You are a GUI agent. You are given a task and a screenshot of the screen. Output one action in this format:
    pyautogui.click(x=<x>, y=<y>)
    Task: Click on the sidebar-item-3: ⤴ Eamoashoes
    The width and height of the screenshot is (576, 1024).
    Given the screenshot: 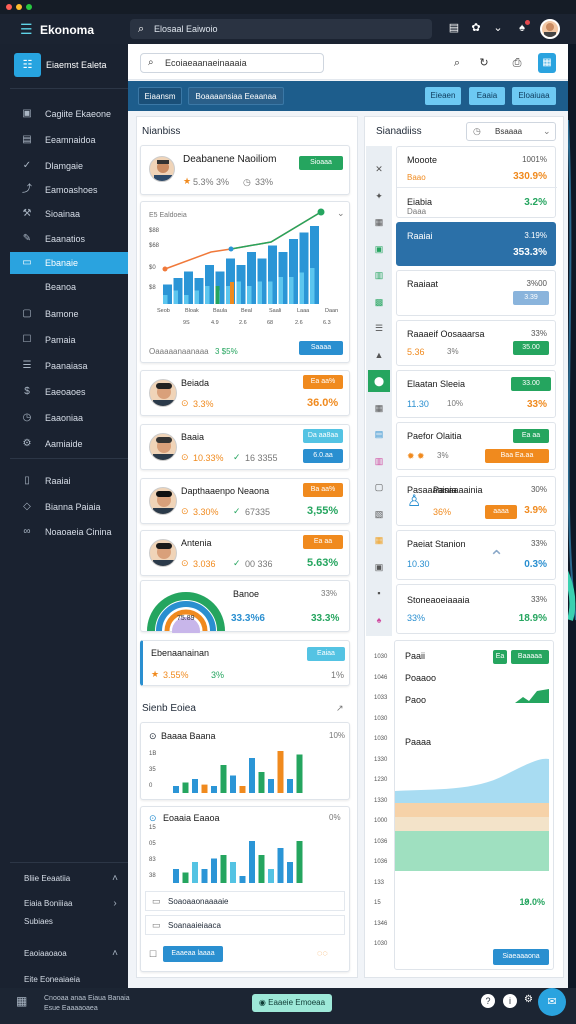 What is the action you would take?
    pyautogui.click(x=69, y=190)
    